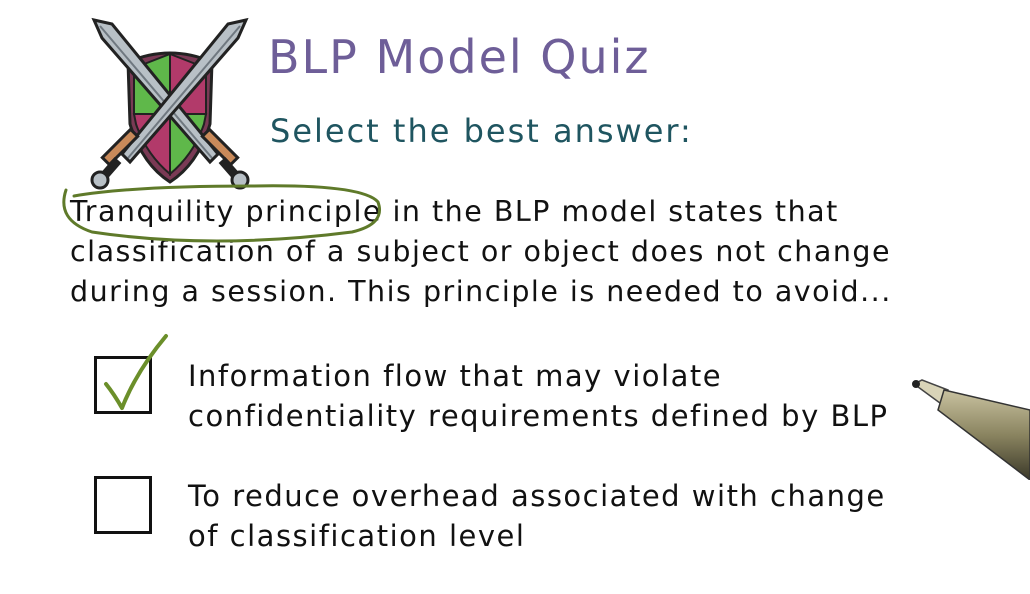  Describe the element at coordinates (971, 429) in the screenshot. I see `pen-icon` at that location.